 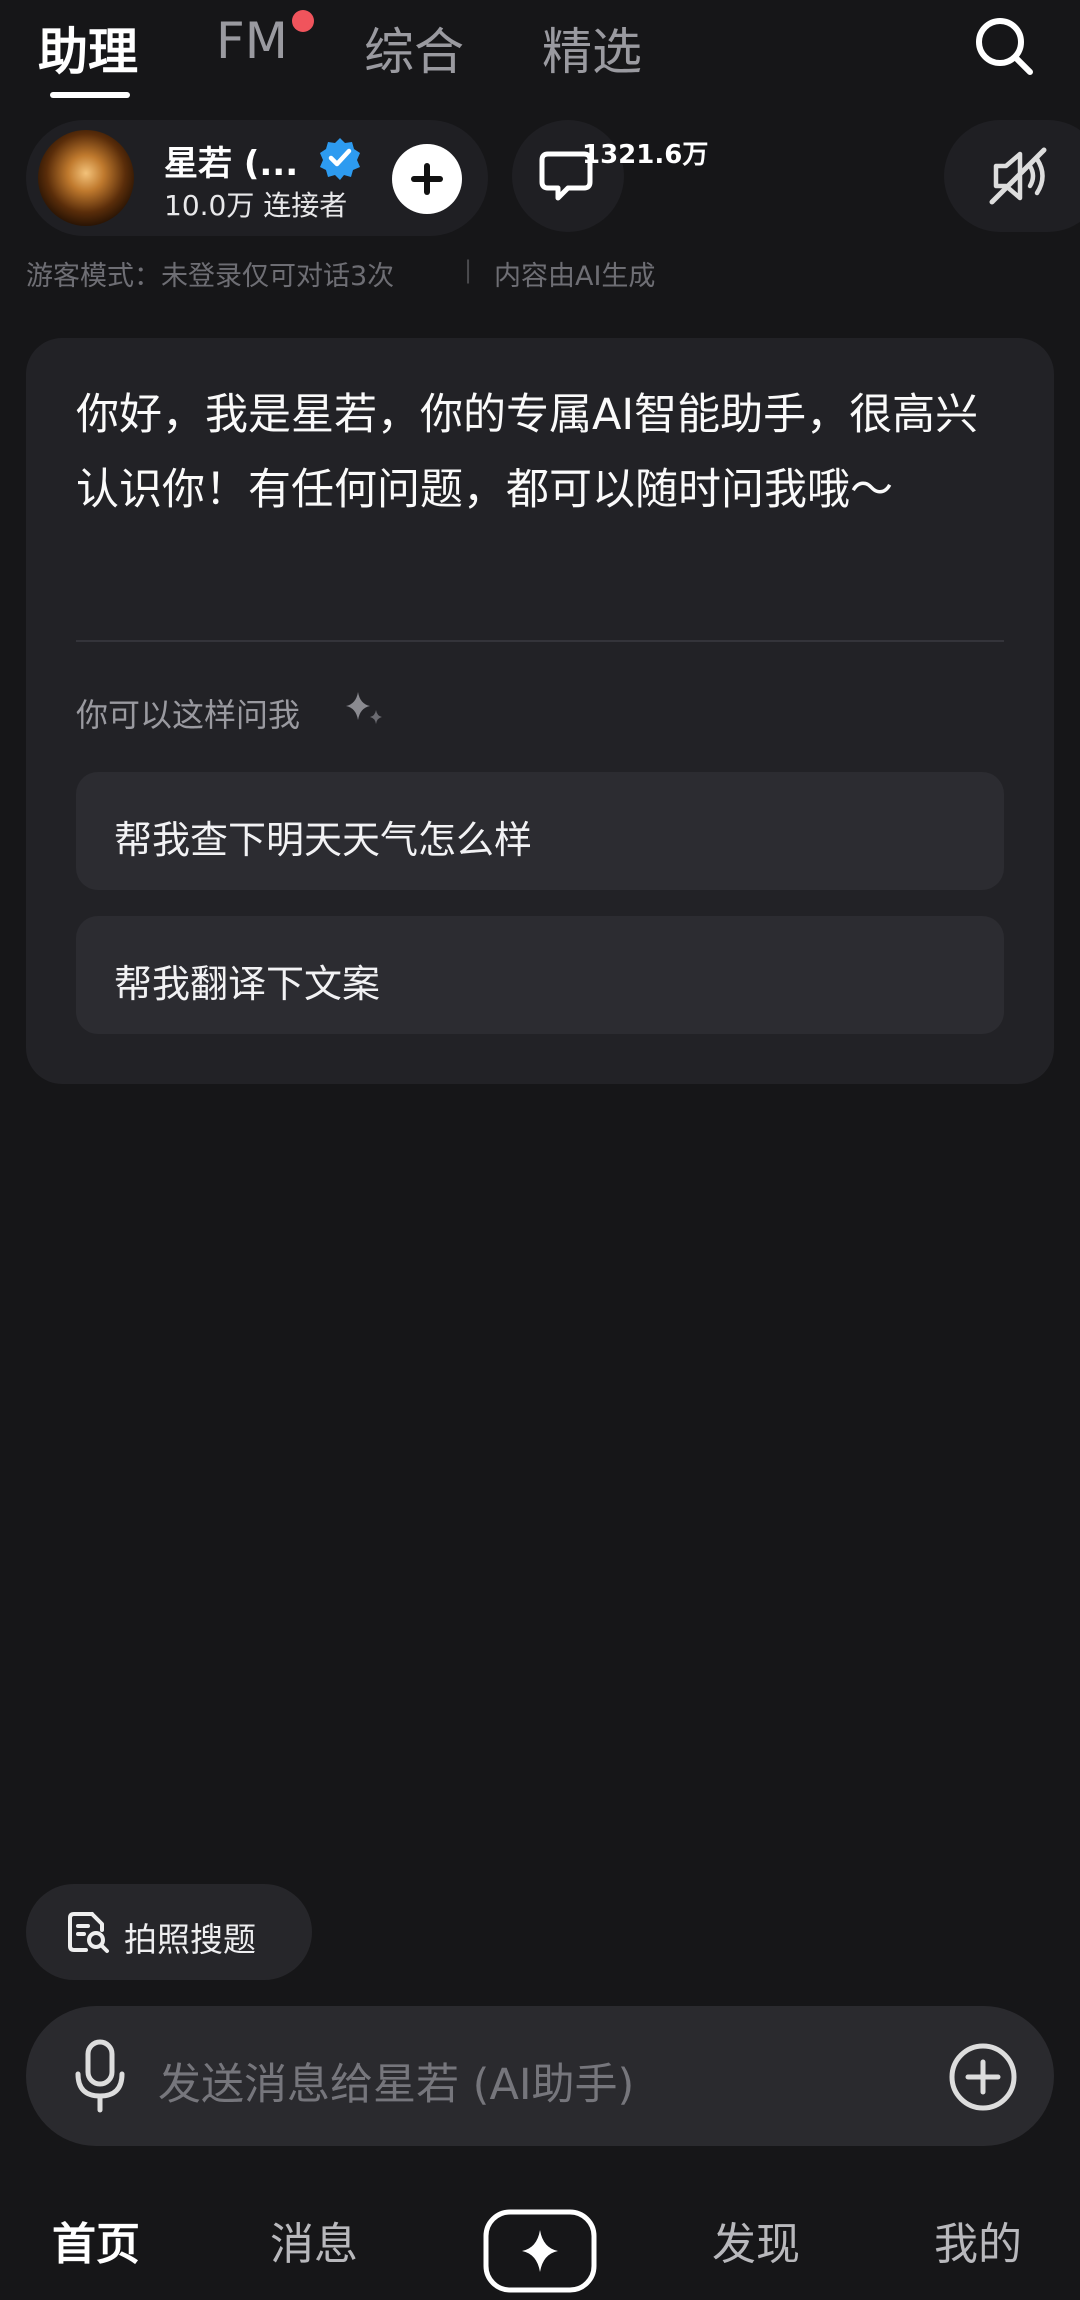 I want to click on assistant-profile: 星若 (... 10.0万 连接者, so click(x=257, y=178).